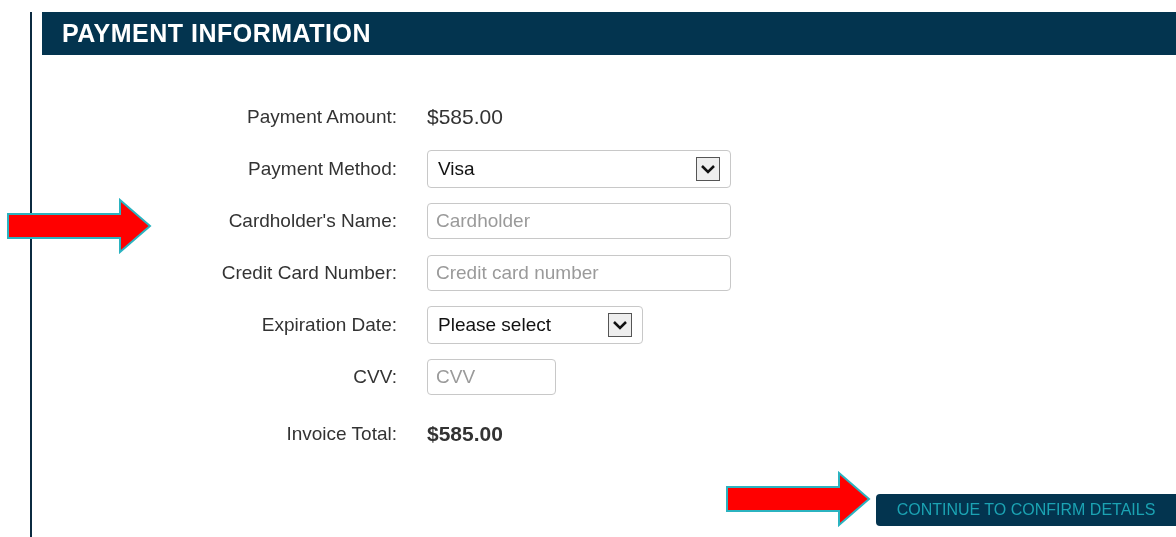 The width and height of the screenshot is (1176, 537). I want to click on field-label: CVV:, so click(375, 377).